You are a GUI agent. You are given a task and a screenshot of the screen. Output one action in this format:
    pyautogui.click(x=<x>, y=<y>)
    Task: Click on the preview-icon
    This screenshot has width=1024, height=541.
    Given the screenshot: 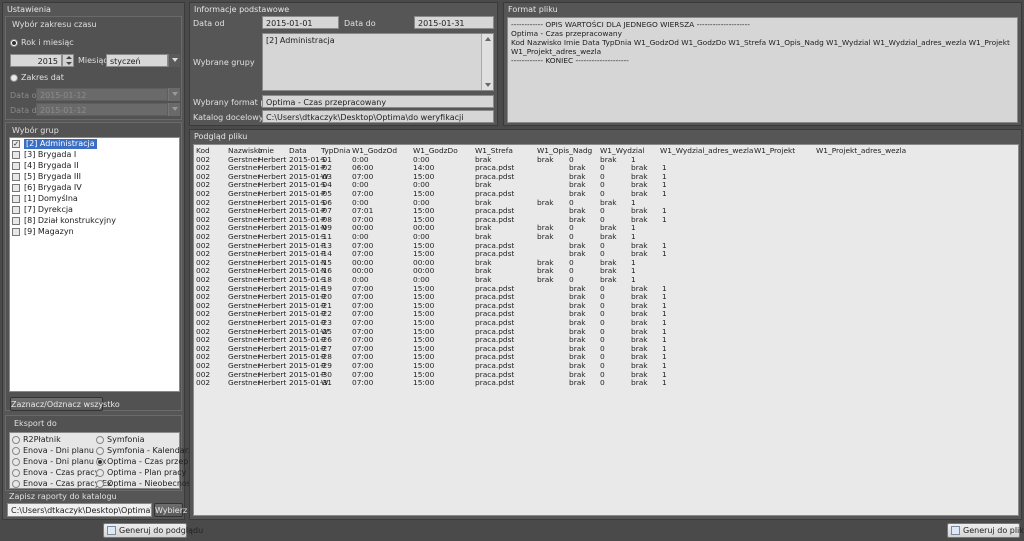 What is the action you would take?
    pyautogui.click(x=111, y=530)
    